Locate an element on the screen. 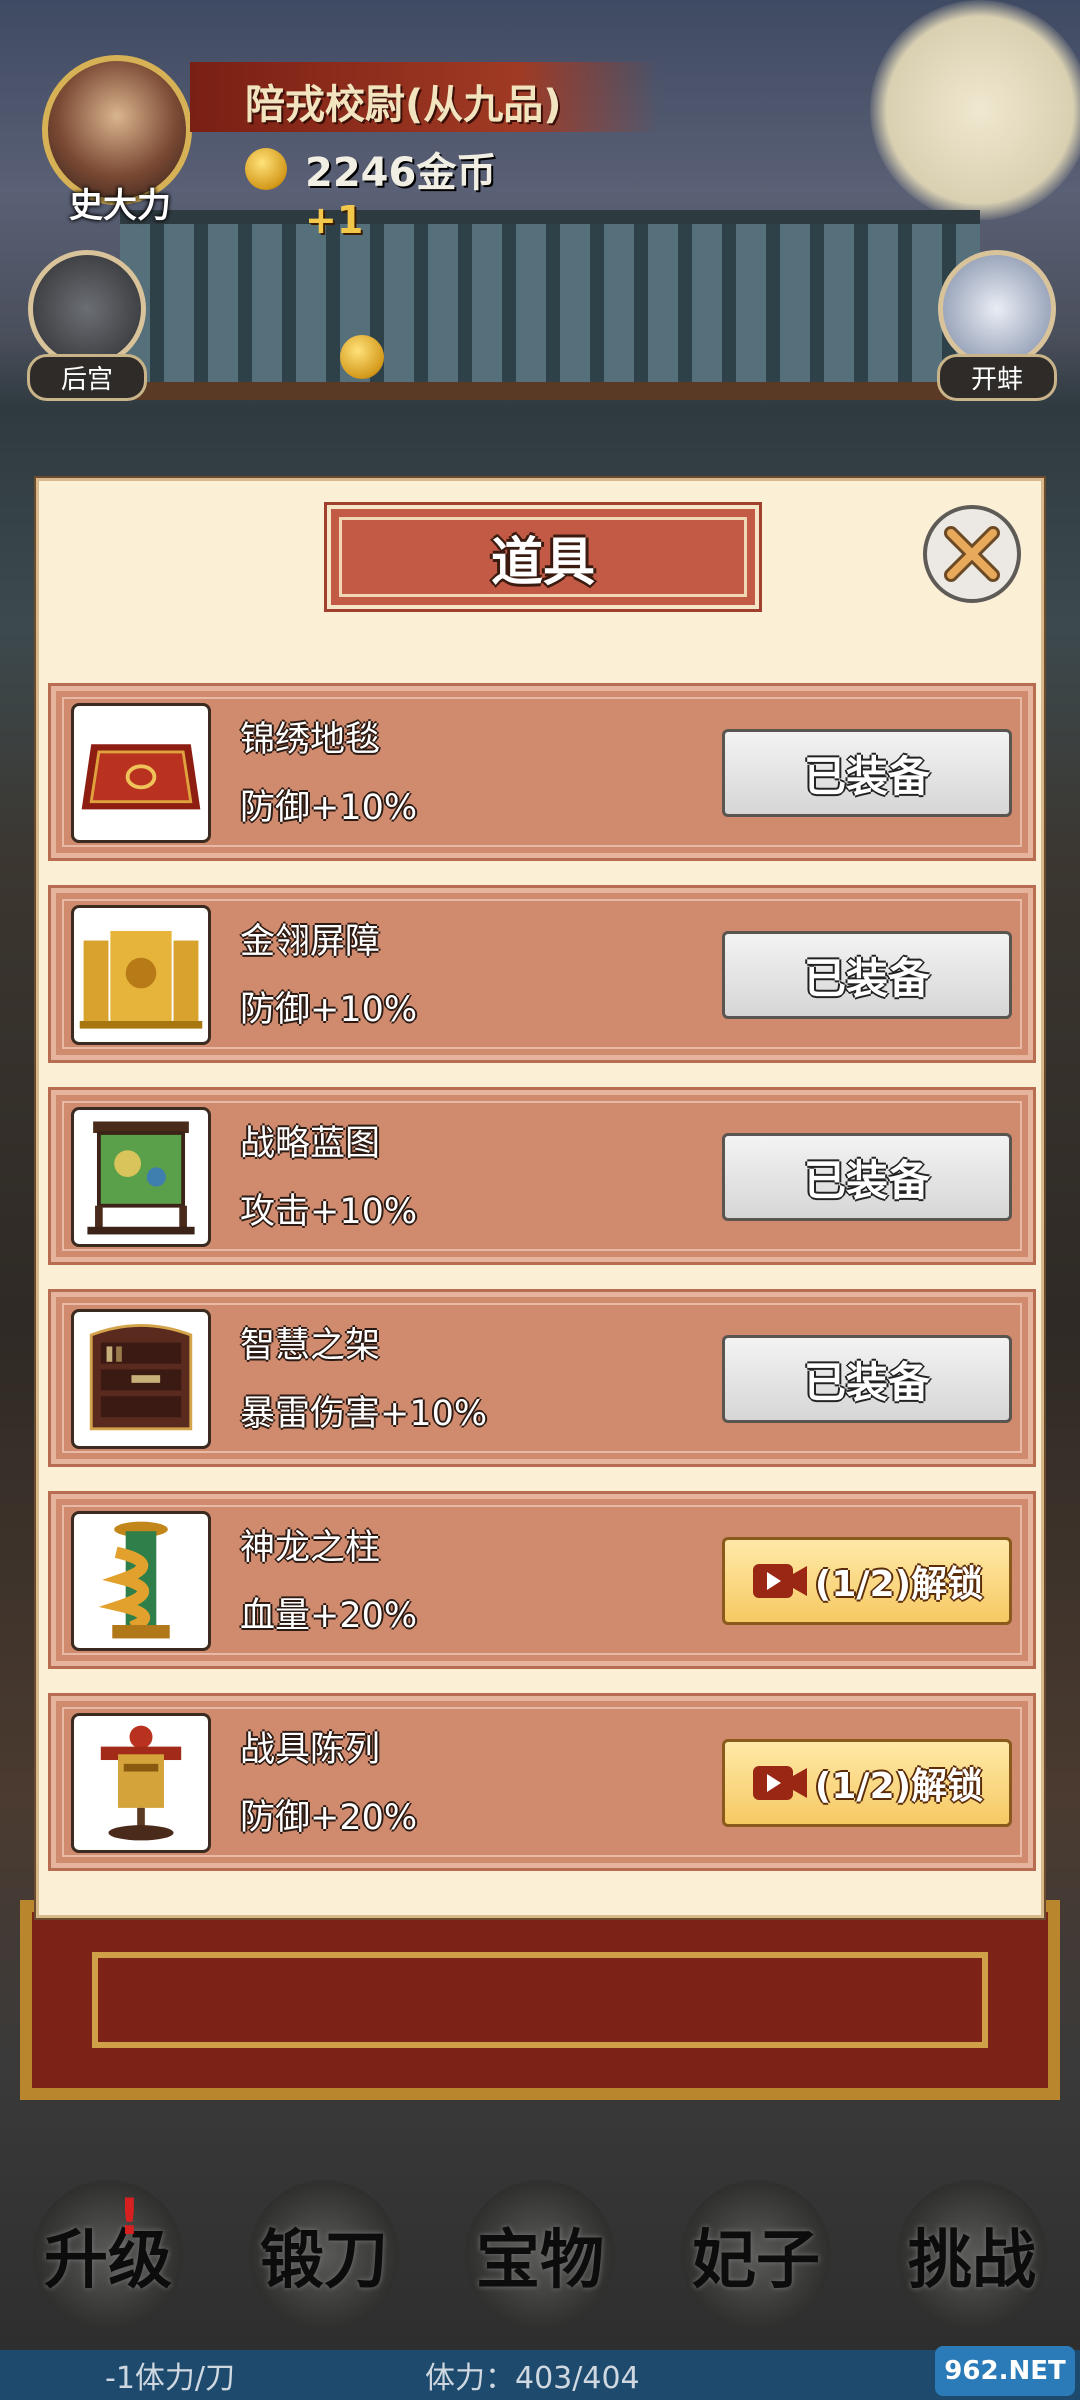  item-name: 智慧之架 is located at coordinates (310, 1346).